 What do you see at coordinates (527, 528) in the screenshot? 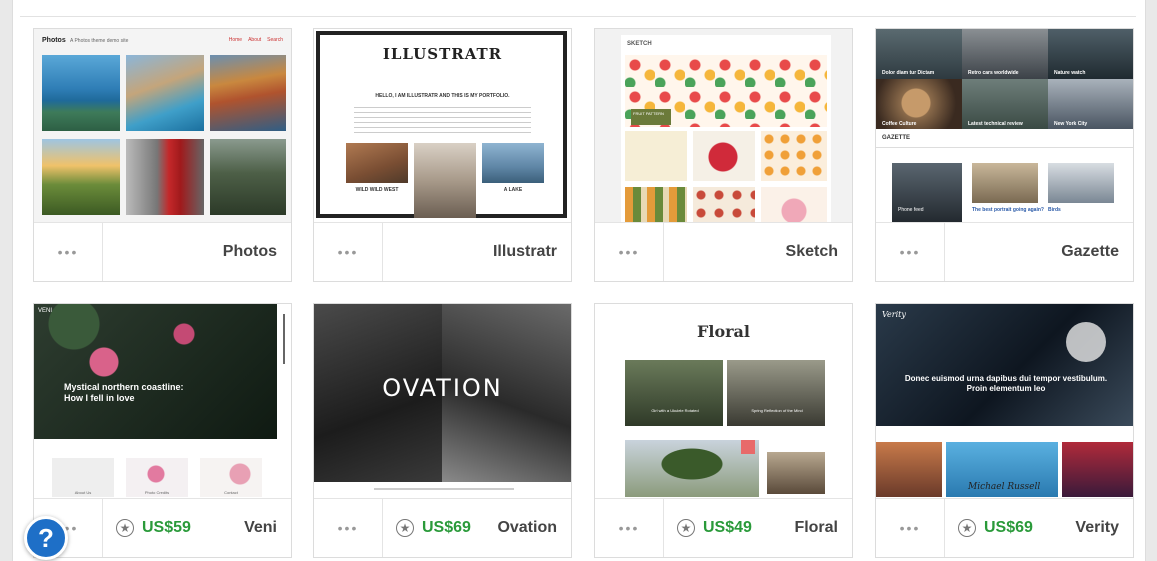
I see `theme-name: Ovation` at bounding box center [527, 528].